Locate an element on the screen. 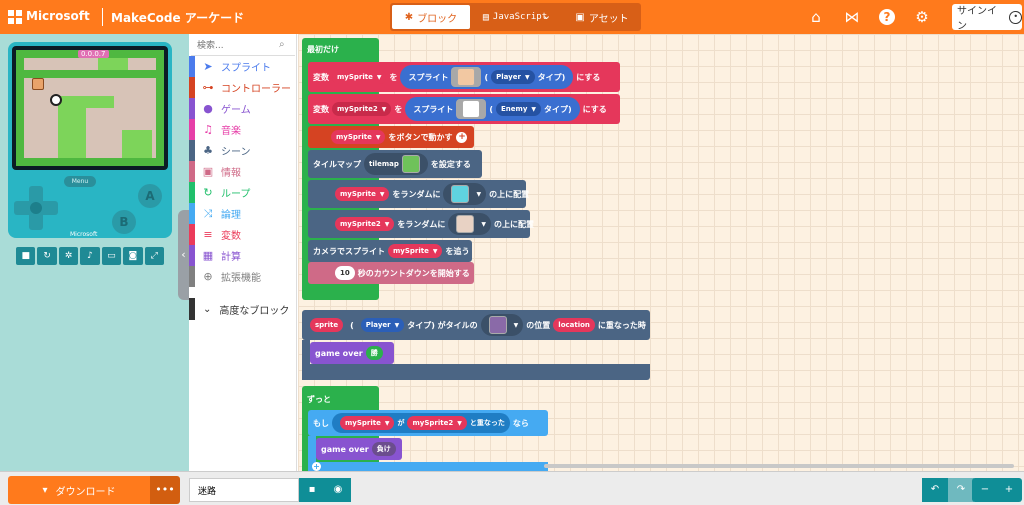 The image size is (1024, 505). game-over-block-1: game over 勝 is located at coordinates (352, 353).